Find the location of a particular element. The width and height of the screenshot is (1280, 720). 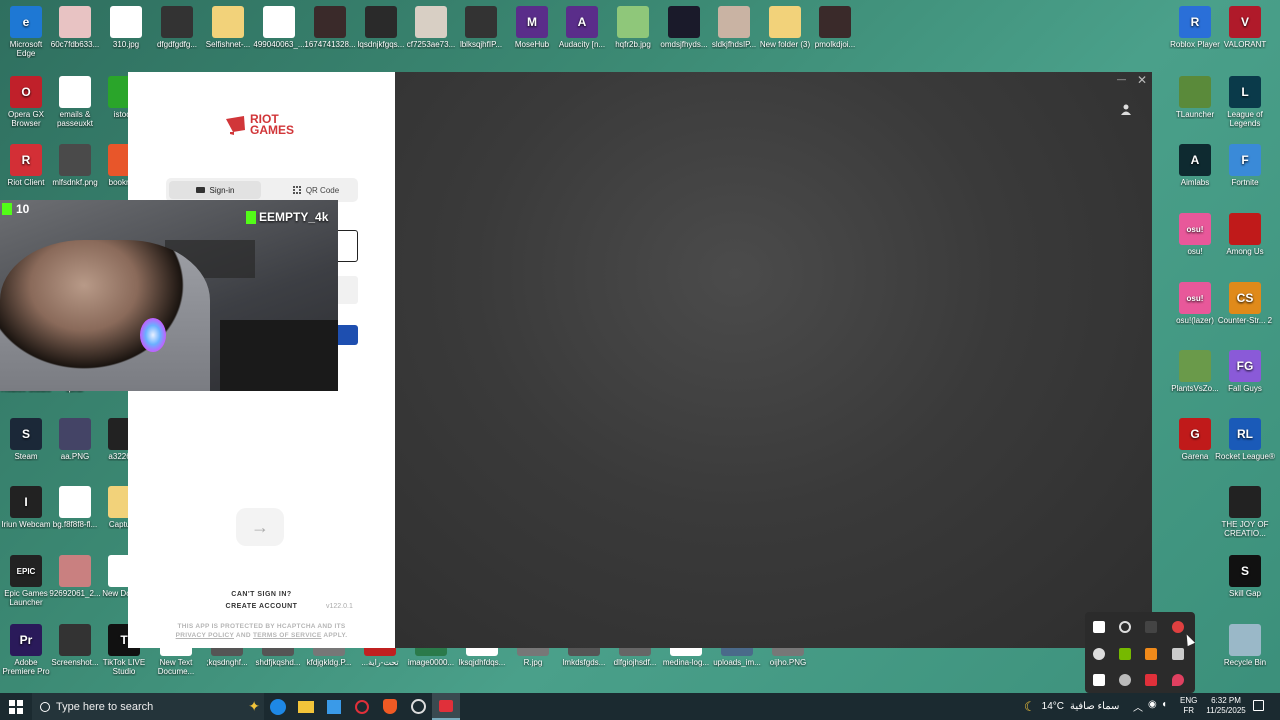

wifi-icon: ◉ is located at coordinates (1152, 704).